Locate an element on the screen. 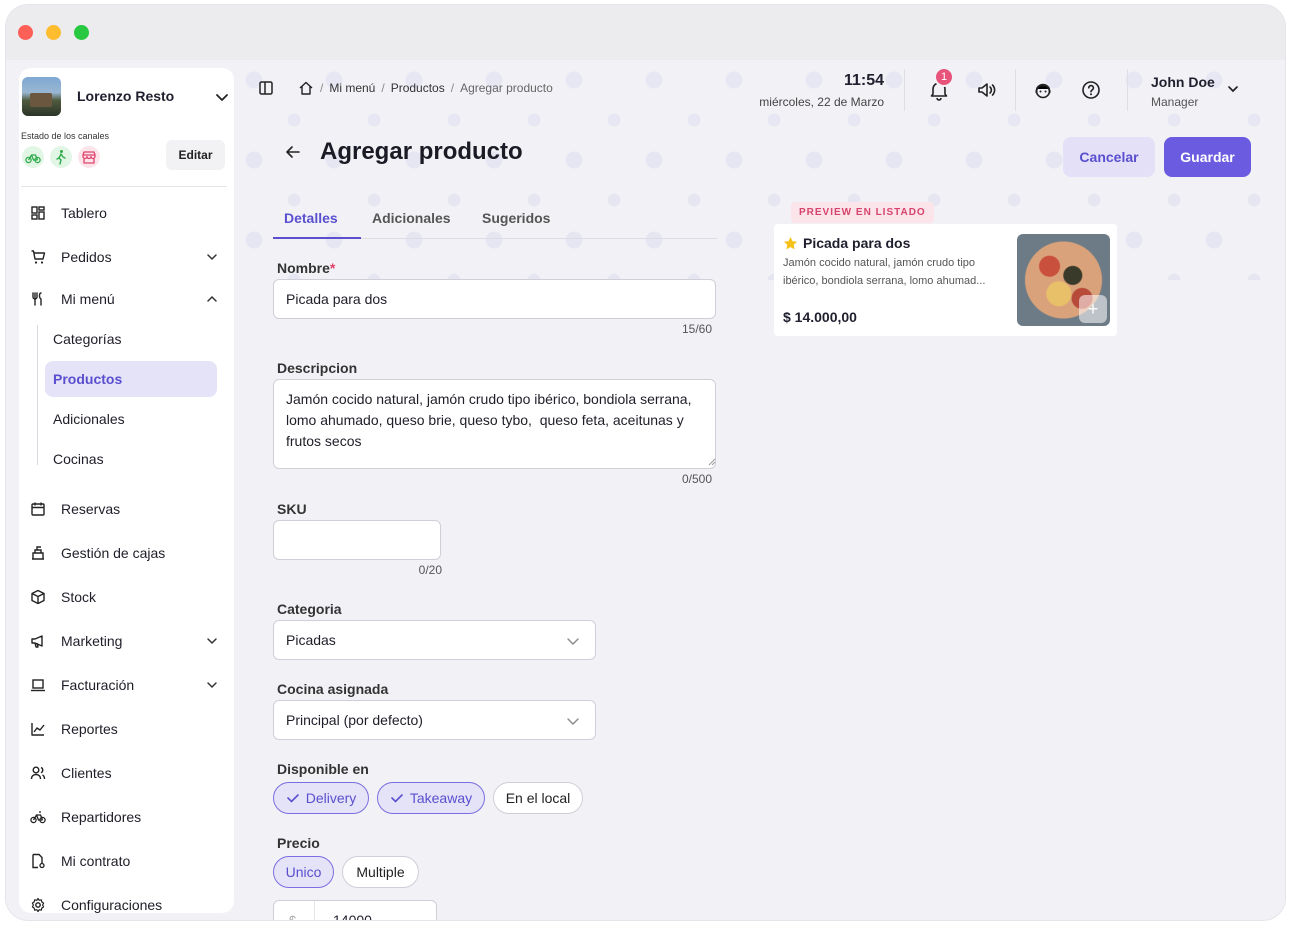  sidebar-subitem-cocinas: Cocinas is located at coordinates (131, 459).